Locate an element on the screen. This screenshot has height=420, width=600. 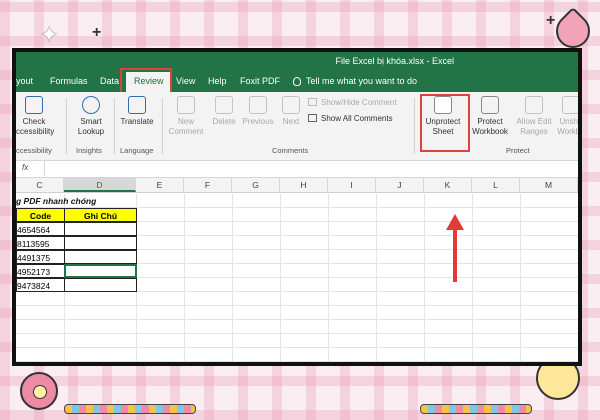
code-cell: 4491375 is located at coordinates (40, 257).